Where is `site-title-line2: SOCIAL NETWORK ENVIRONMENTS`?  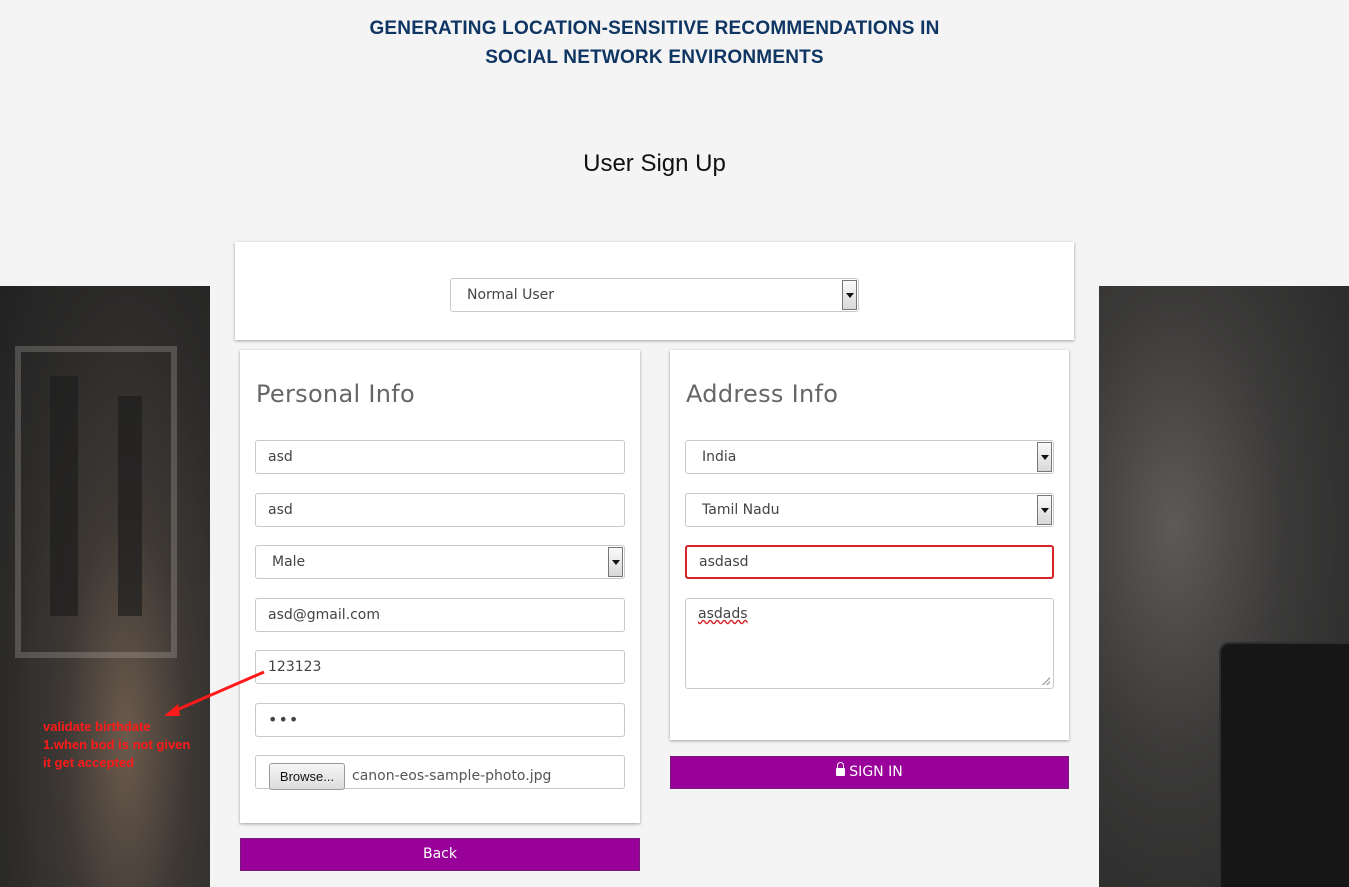 site-title-line2: SOCIAL NETWORK ENVIRONMENTS is located at coordinates (654, 57).